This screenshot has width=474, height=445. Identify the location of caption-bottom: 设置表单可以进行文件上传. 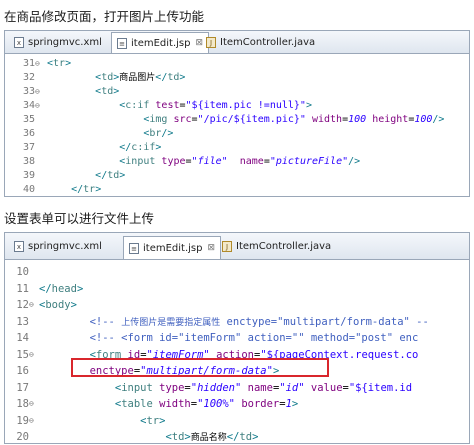
(79, 218).